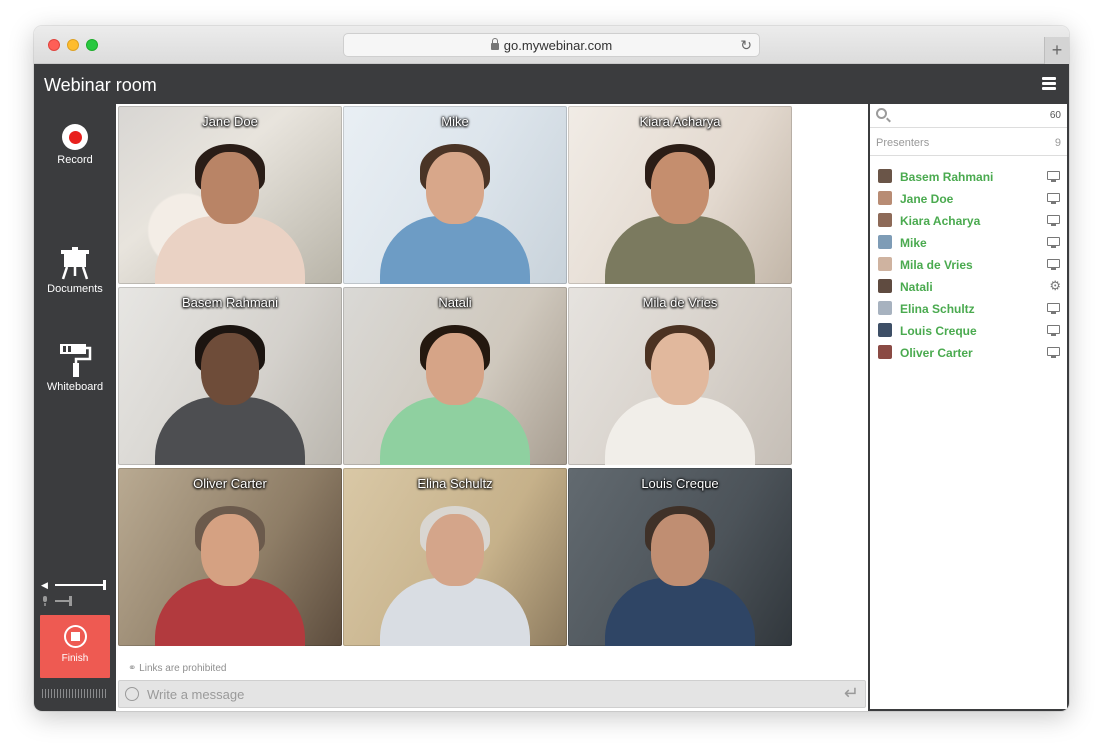  I want to click on record-icon, so click(75, 137).